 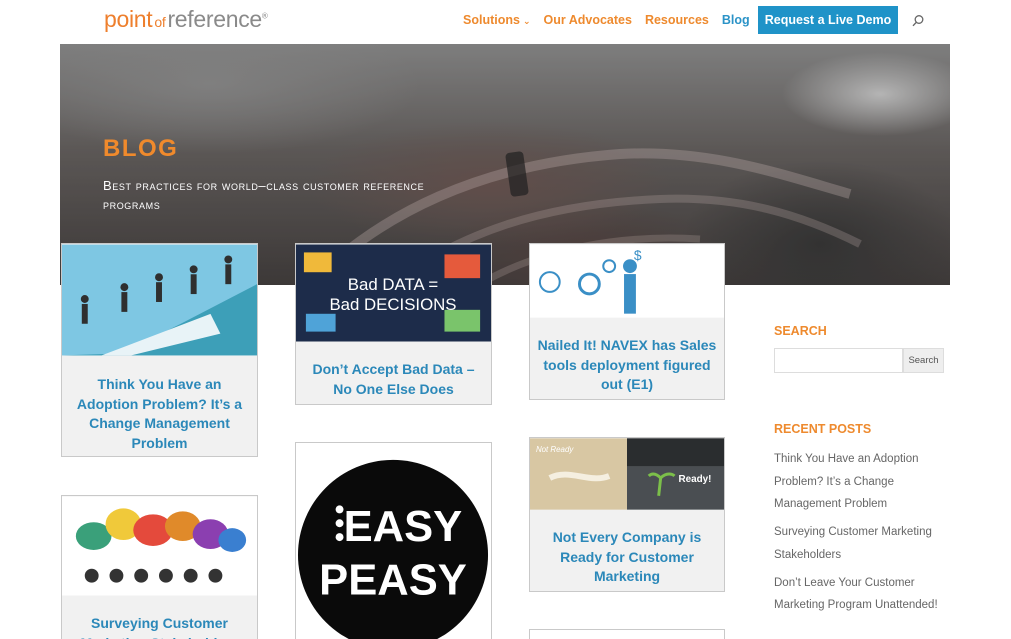 I want to click on search-input, so click(x=838, y=360).